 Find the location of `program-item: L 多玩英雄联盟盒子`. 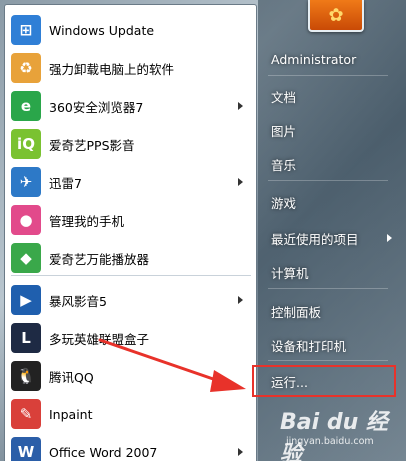

program-item: L 多玩英雄联盟盒子 is located at coordinates (130, 338).